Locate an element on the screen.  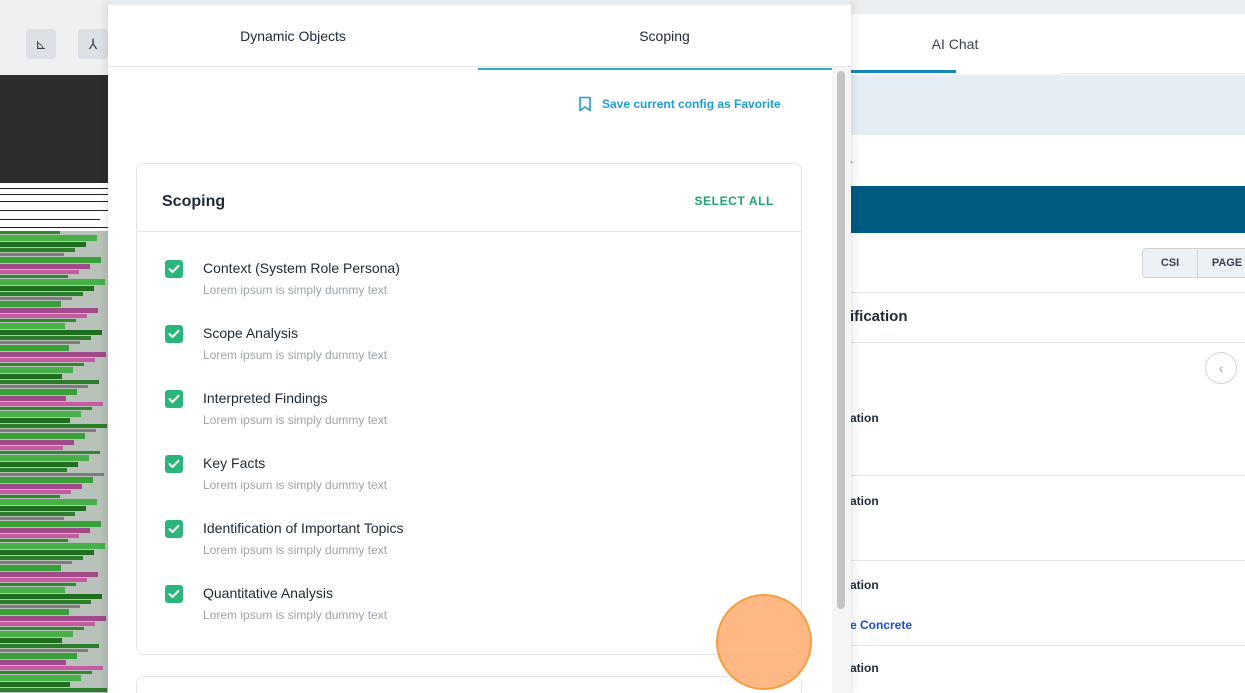
background-line-block is located at coordinates (54, 207).